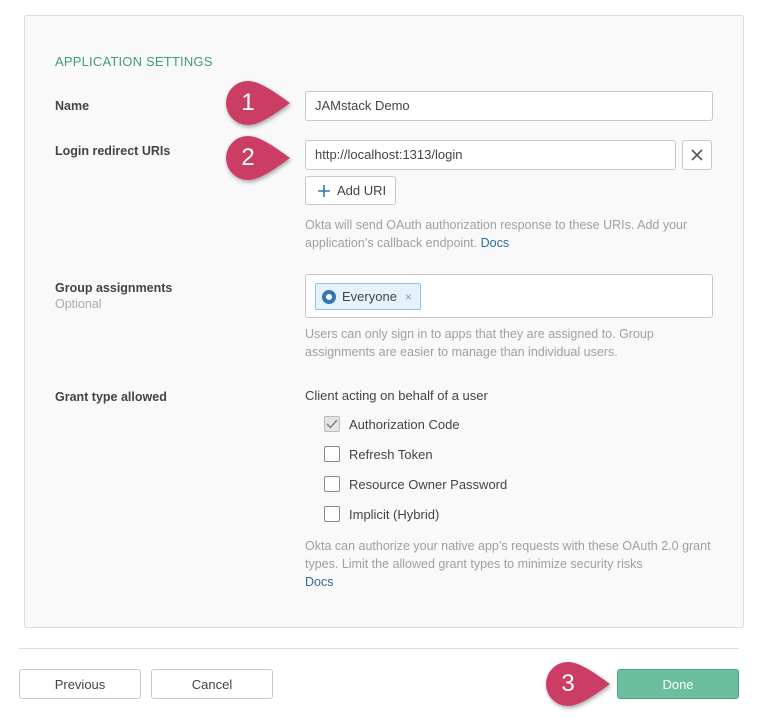  Describe the element at coordinates (266, 103) in the screenshot. I see `callout-1: 1` at that location.